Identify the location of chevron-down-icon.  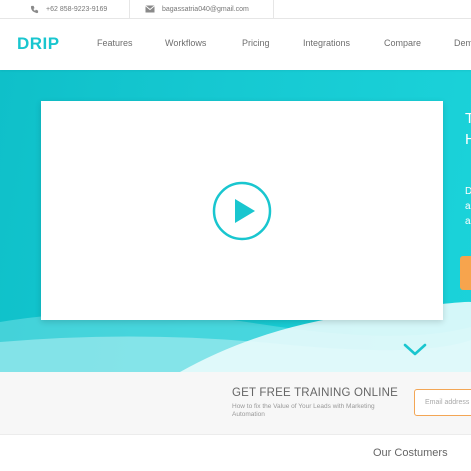
(415, 350).